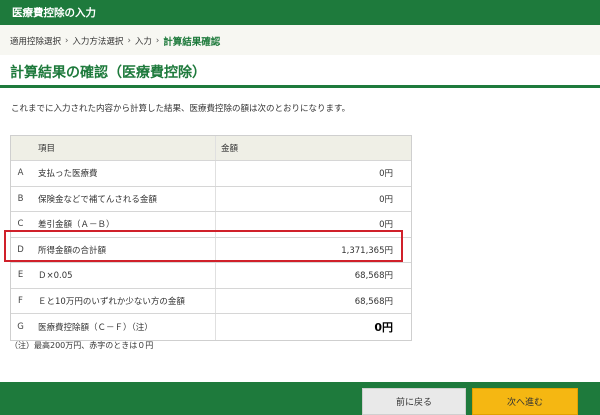 This screenshot has height=415, width=600. Describe the element at coordinates (192, 42) in the screenshot. I see `breadcrumb-item-current: 計算結果確認` at that location.